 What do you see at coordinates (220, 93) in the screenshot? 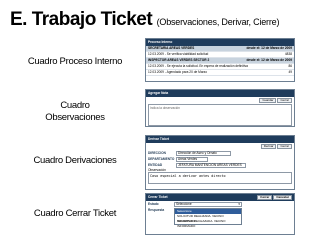
I see `nota-panel-header: Agregar Nota` at bounding box center [220, 93].